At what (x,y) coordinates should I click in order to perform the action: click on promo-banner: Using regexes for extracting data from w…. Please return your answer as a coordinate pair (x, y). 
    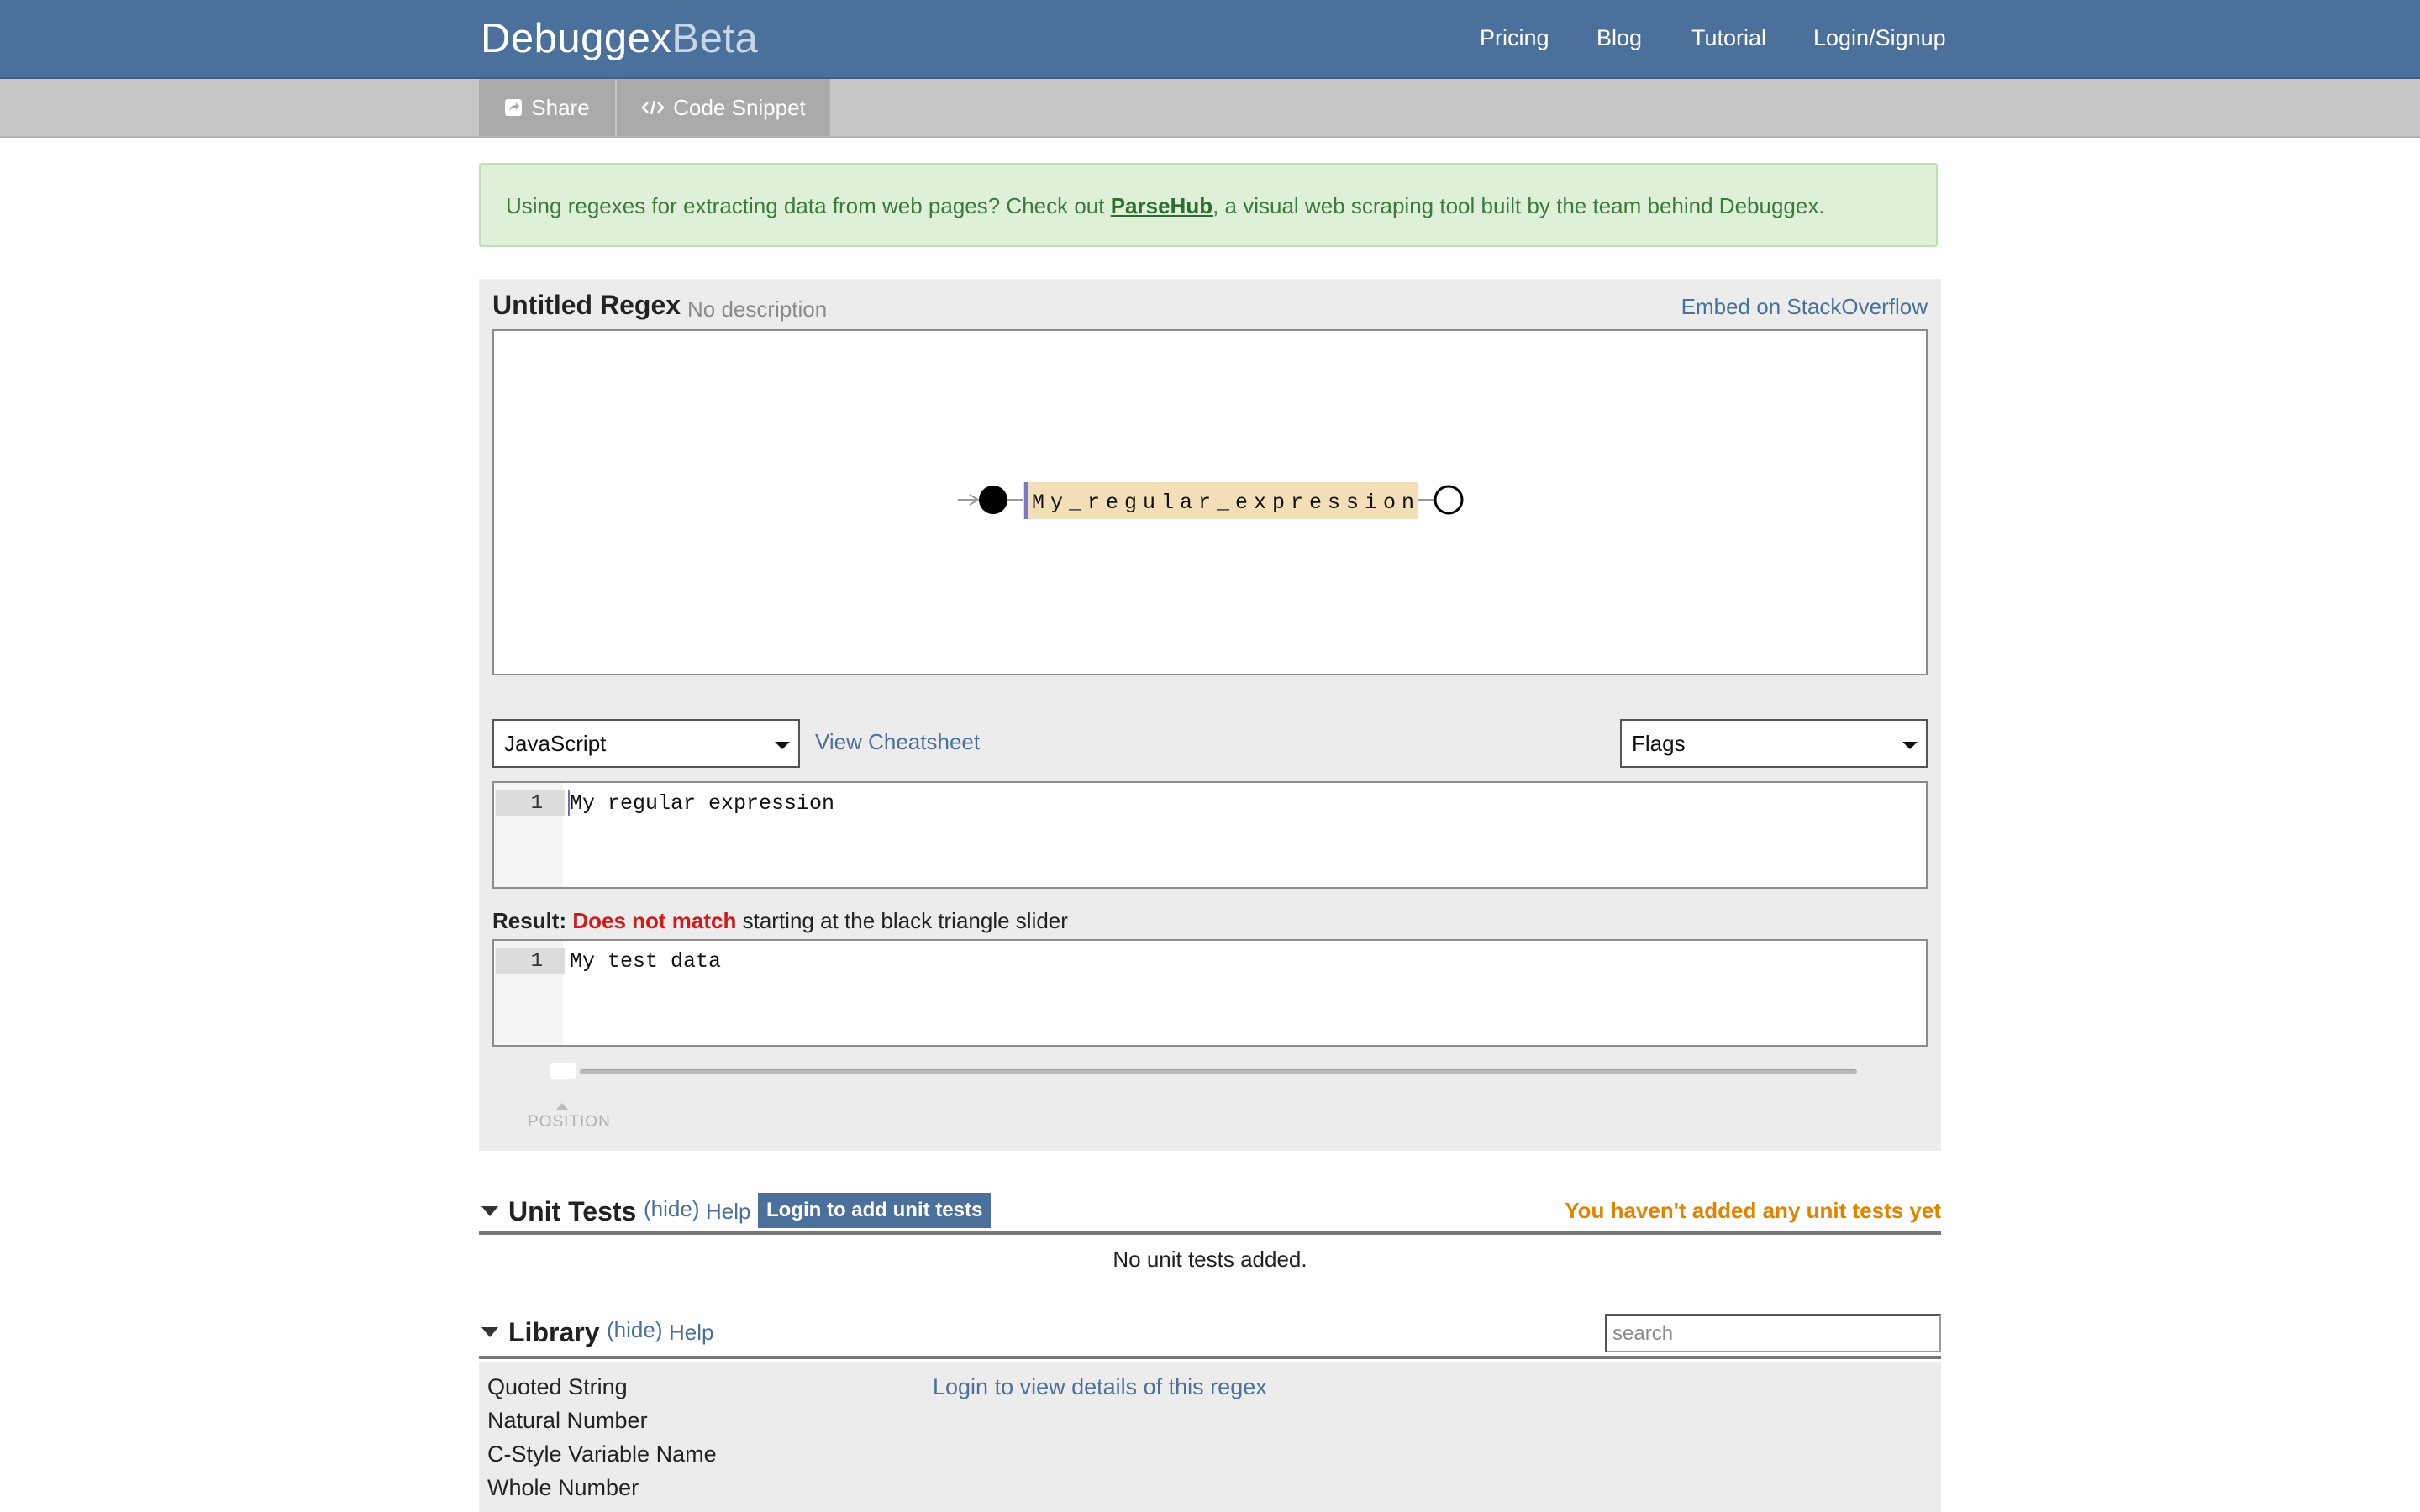
    Looking at the image, I should click on (1208, 205).